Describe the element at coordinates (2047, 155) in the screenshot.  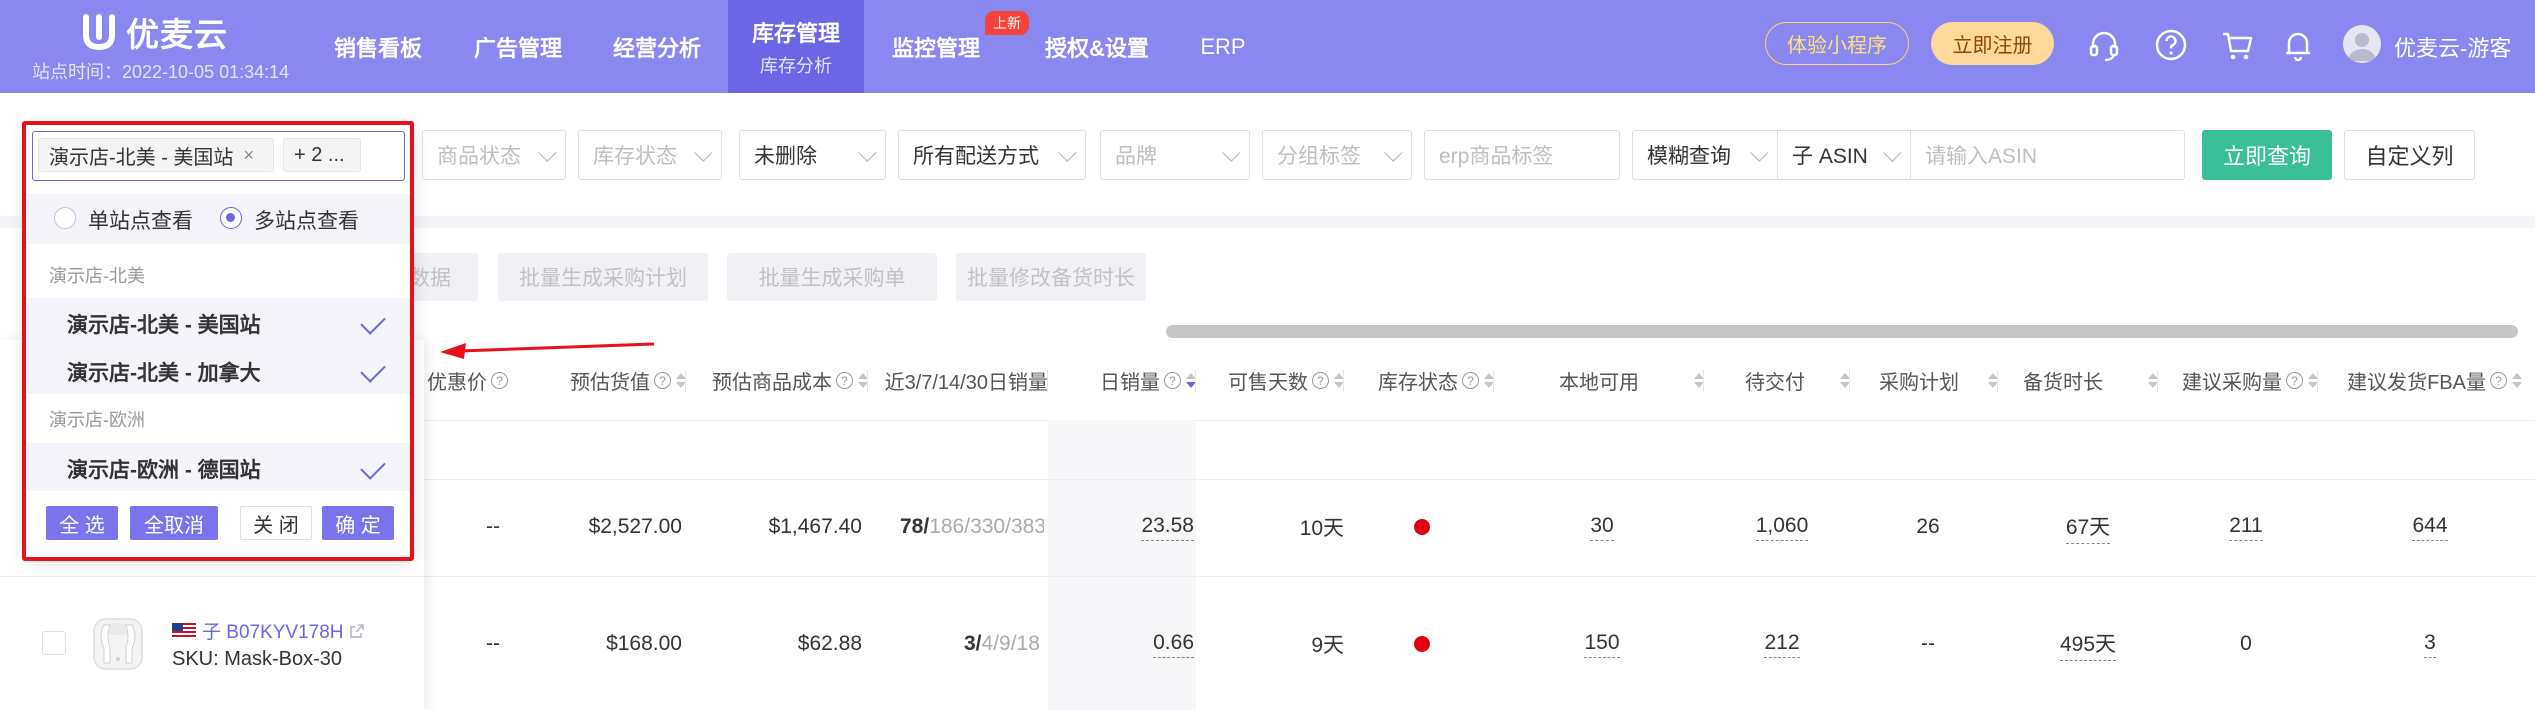
I see `asin-search-input: 请输入ASIN` at that location.